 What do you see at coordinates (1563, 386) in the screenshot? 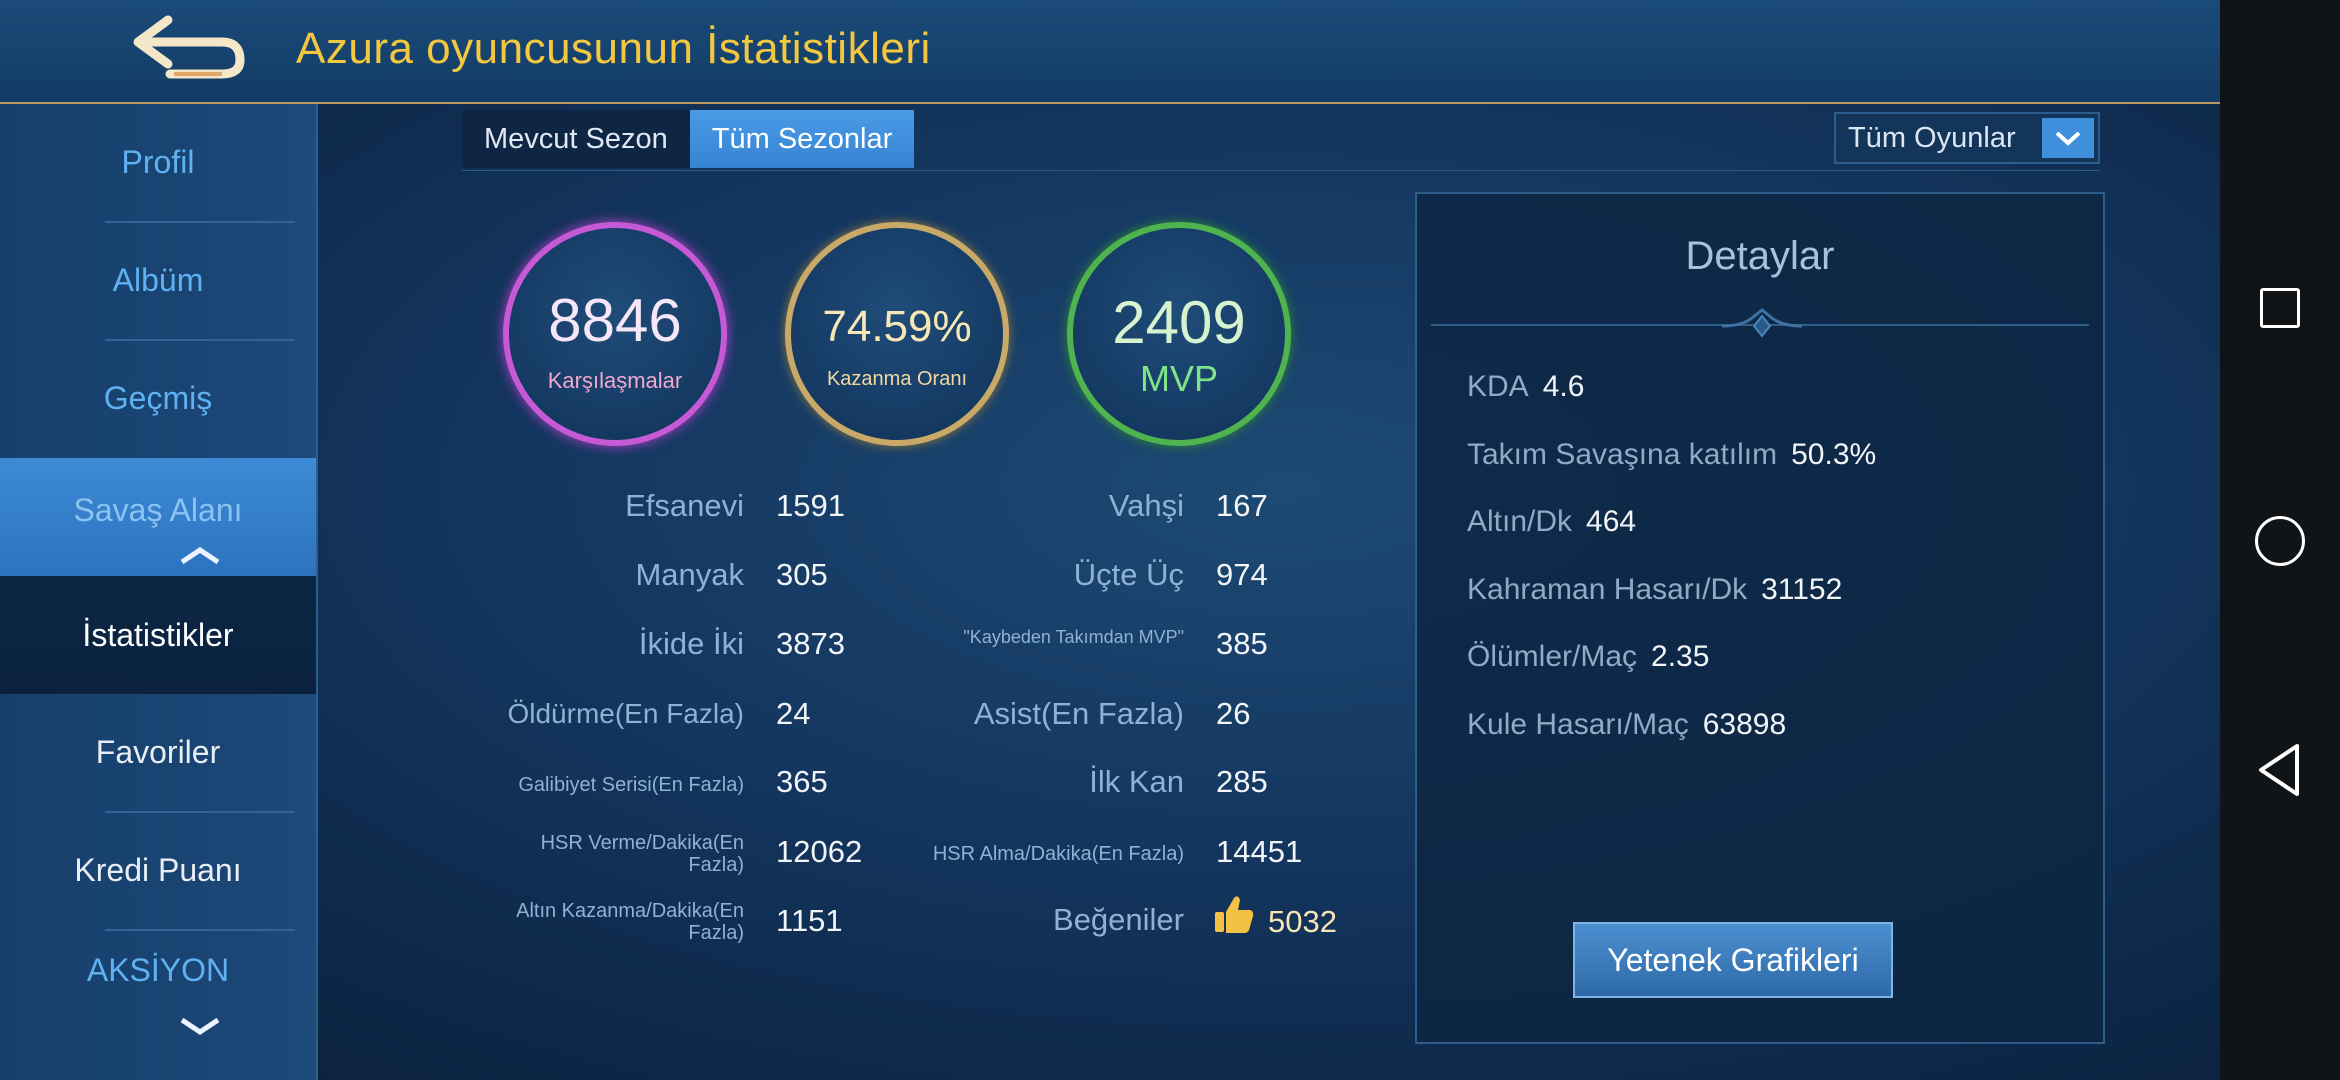
I see `detail-value: 4.6` at bounding box center [1563, 386].